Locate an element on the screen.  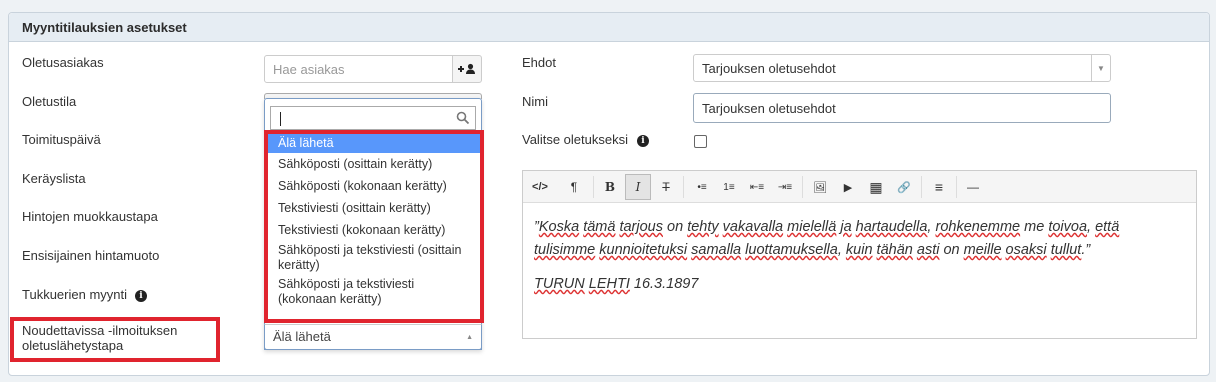
panel-heading: Myyntitilauksien asetukset is located at coordinates (609, 27).